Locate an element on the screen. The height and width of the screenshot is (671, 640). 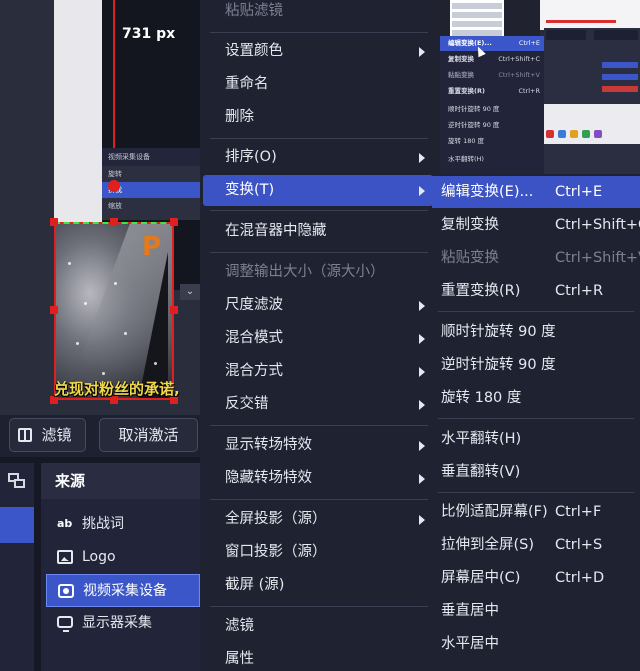
docks-area: 来源 ab 挑战词 Logo 视频采集设备 显示器采集 is located at coordinates (100, 564).